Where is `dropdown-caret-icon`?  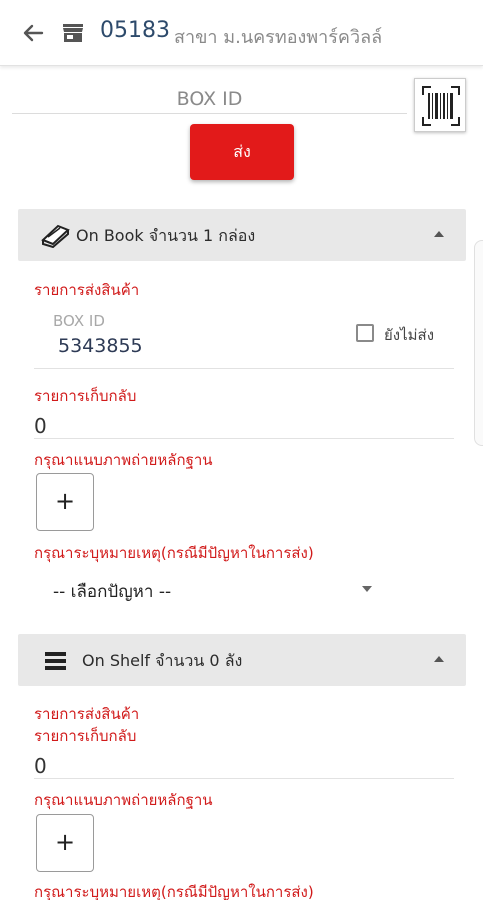
dropdown-caret-icon is located at coordinates (367, 589).